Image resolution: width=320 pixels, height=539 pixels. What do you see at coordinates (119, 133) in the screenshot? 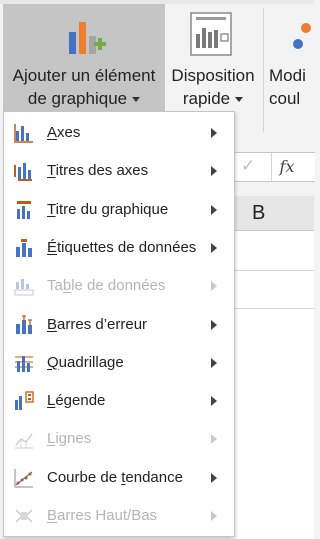
I see `menu-item-axes: Axes` at bounding box center [119, 133].